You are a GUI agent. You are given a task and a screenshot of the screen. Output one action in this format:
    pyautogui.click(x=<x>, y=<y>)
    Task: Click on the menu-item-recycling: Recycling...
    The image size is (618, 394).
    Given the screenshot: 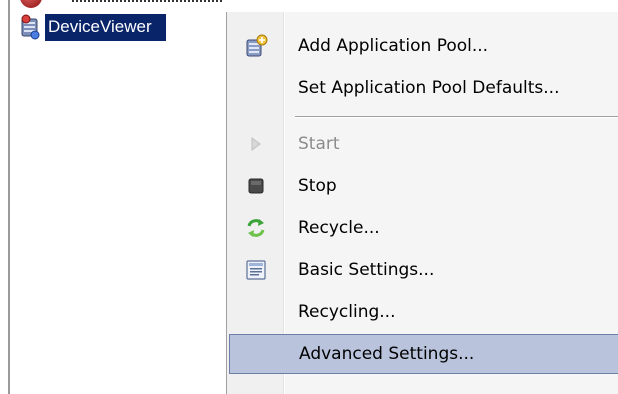 What is the action you would take?
    pyautogui.click(x=423, y=312)
    